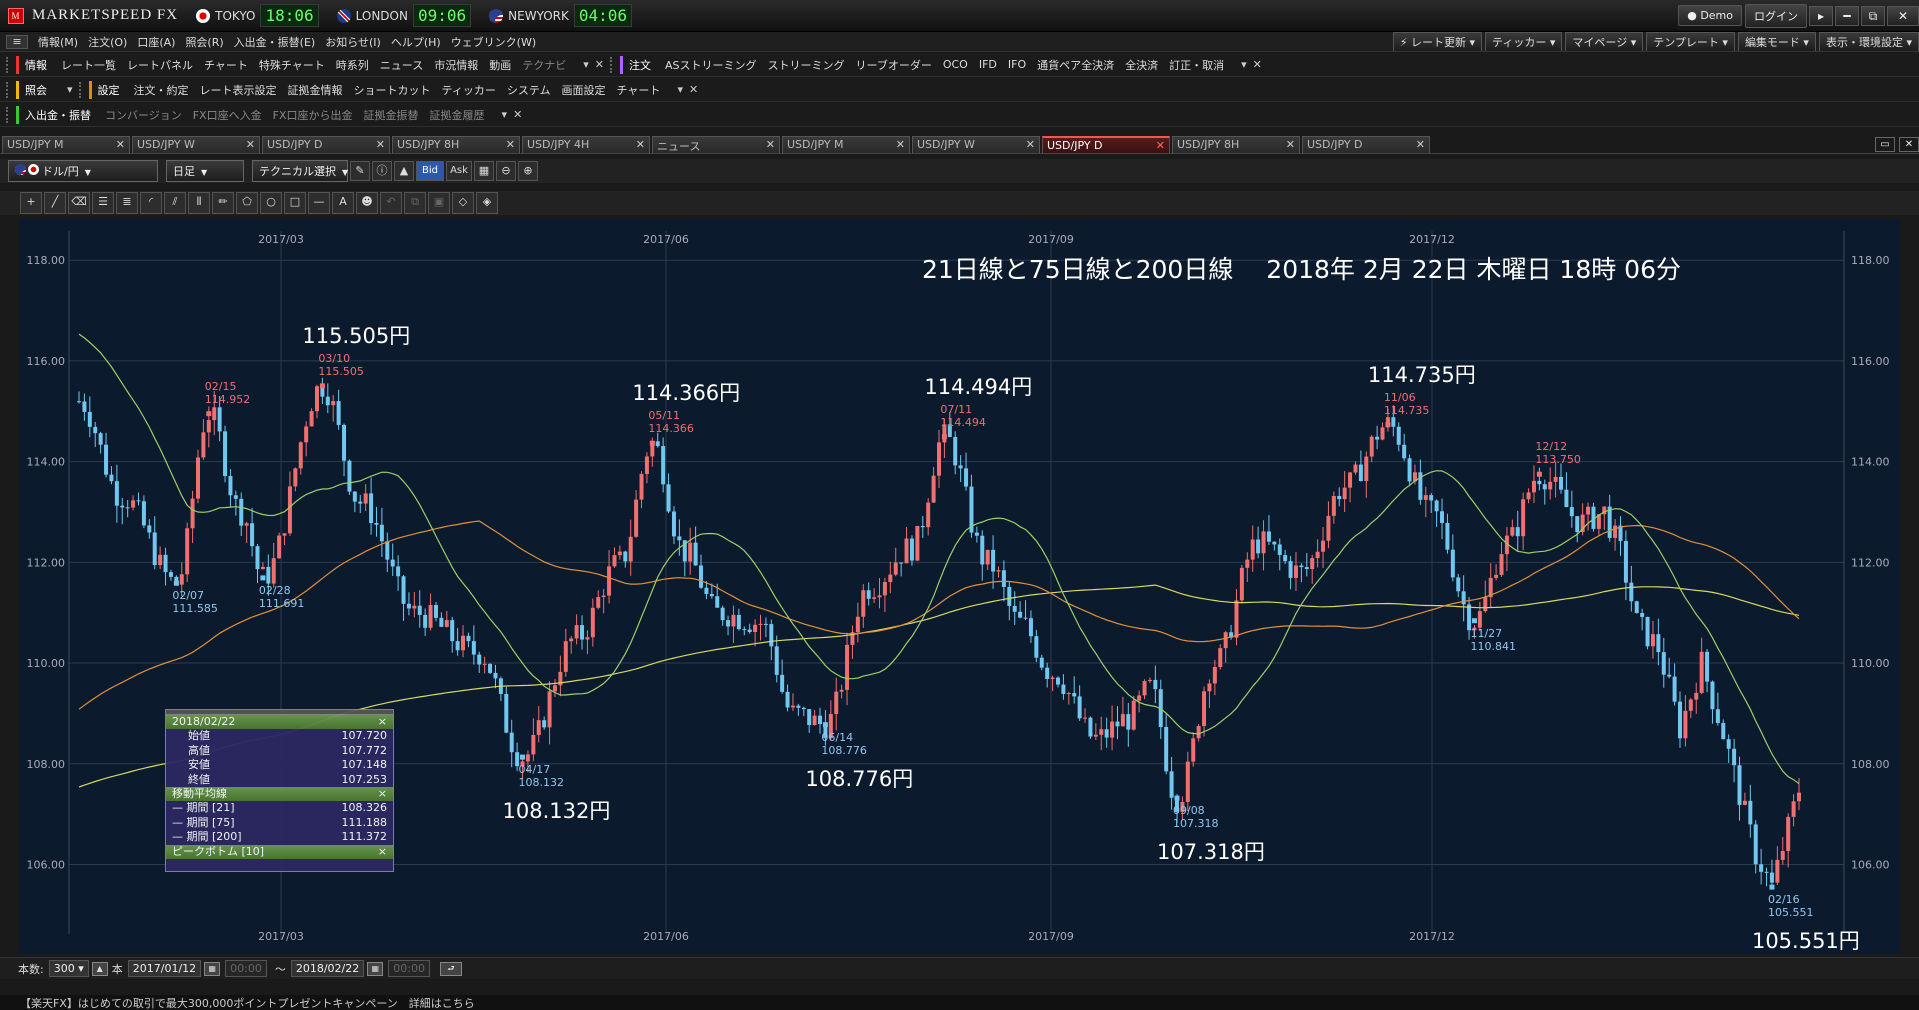 The image size is (1919, 1010). What do you see at coordinates (238, 90) in the screenshot?
I see `tb-rate-display: レート表示設定` at bounding box center [238, 90].